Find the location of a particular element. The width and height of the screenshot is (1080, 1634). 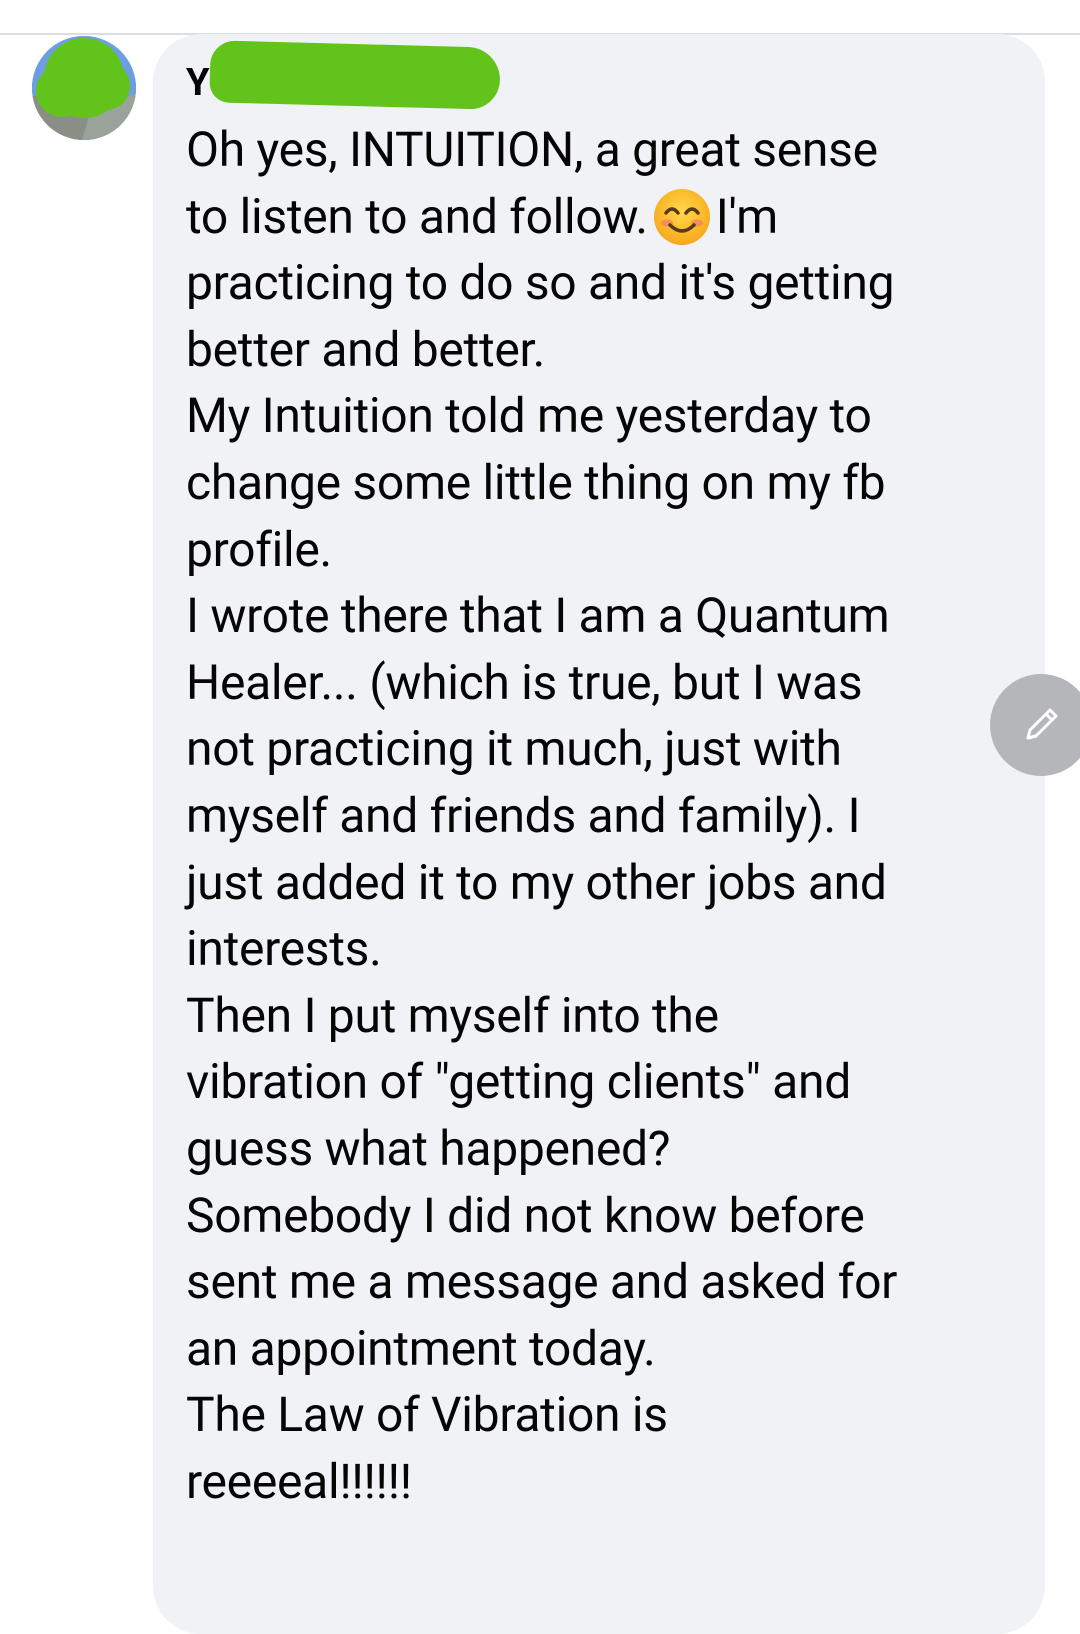

comment-line: better and better. is located at coordinates (365, 349).